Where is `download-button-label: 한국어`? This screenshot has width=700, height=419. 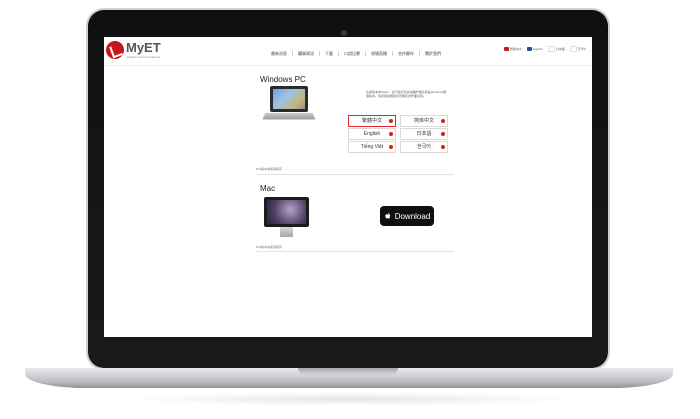 download-button-label: 한국어 is located at coordinates (424, 147).